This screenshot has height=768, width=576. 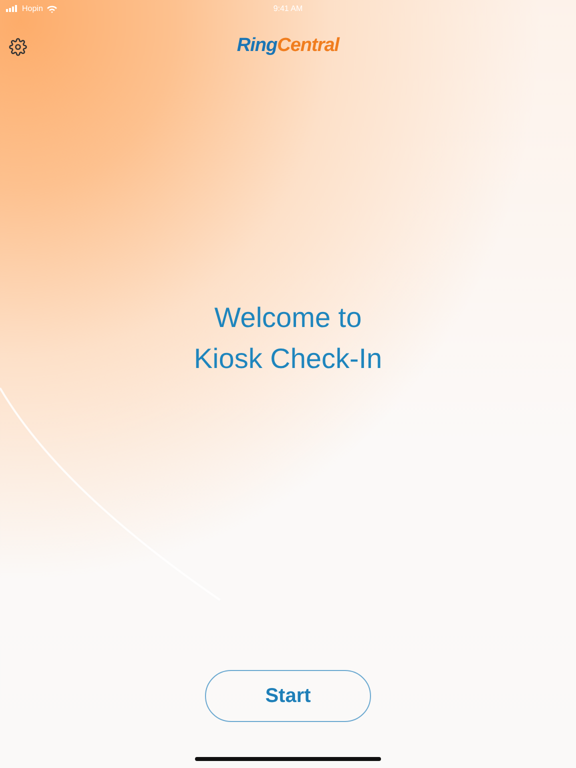 What do you see at coordinates (288, 46) in the screenshot?
I see `brand-logo: RingCentral` at bounding box center [288, 46].